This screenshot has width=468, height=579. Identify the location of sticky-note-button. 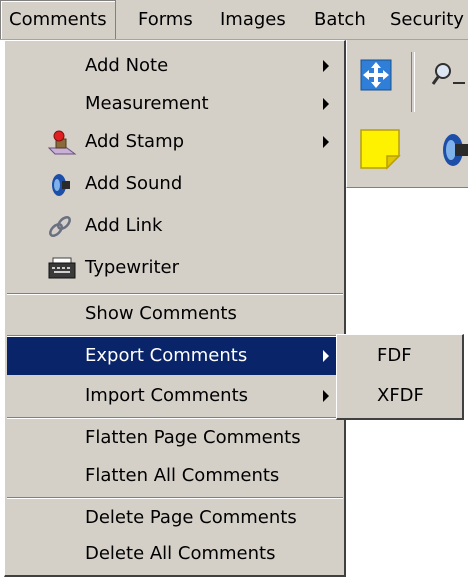
(380, 149).